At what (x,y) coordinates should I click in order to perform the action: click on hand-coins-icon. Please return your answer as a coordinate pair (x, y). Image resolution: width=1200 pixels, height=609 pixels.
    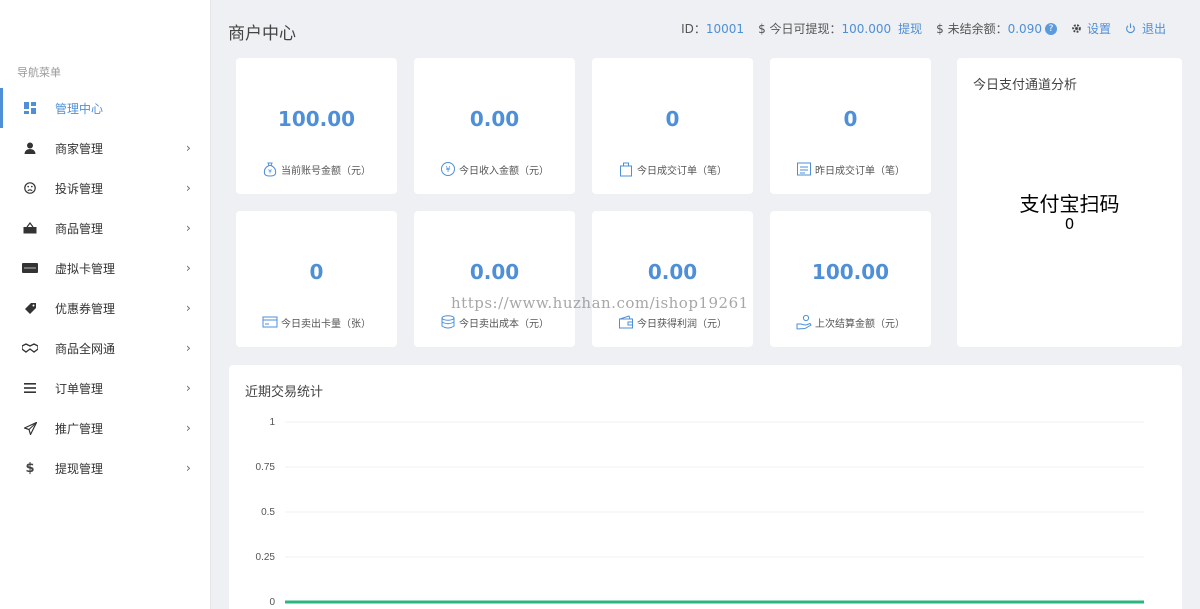
    Looking at the image, I should click on (804, 322).